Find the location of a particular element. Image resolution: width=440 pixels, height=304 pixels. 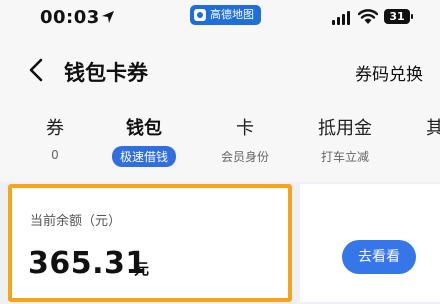

redeem-code-link: 券码兑换 is located at coordinates (389, 72).